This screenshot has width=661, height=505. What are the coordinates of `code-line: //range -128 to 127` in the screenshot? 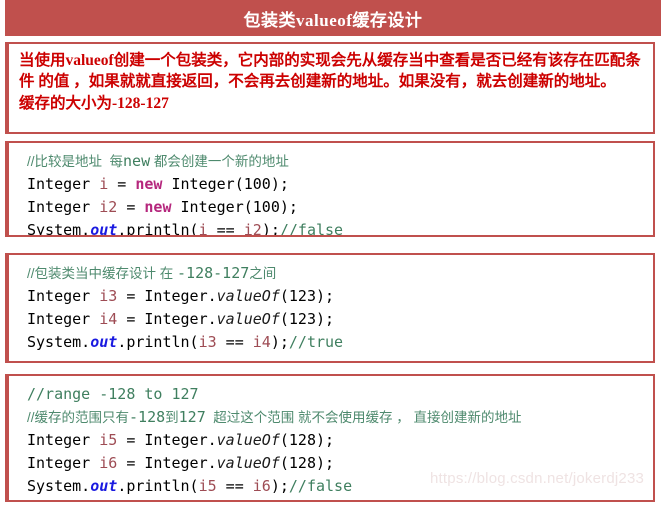 It's located at (337, 394).